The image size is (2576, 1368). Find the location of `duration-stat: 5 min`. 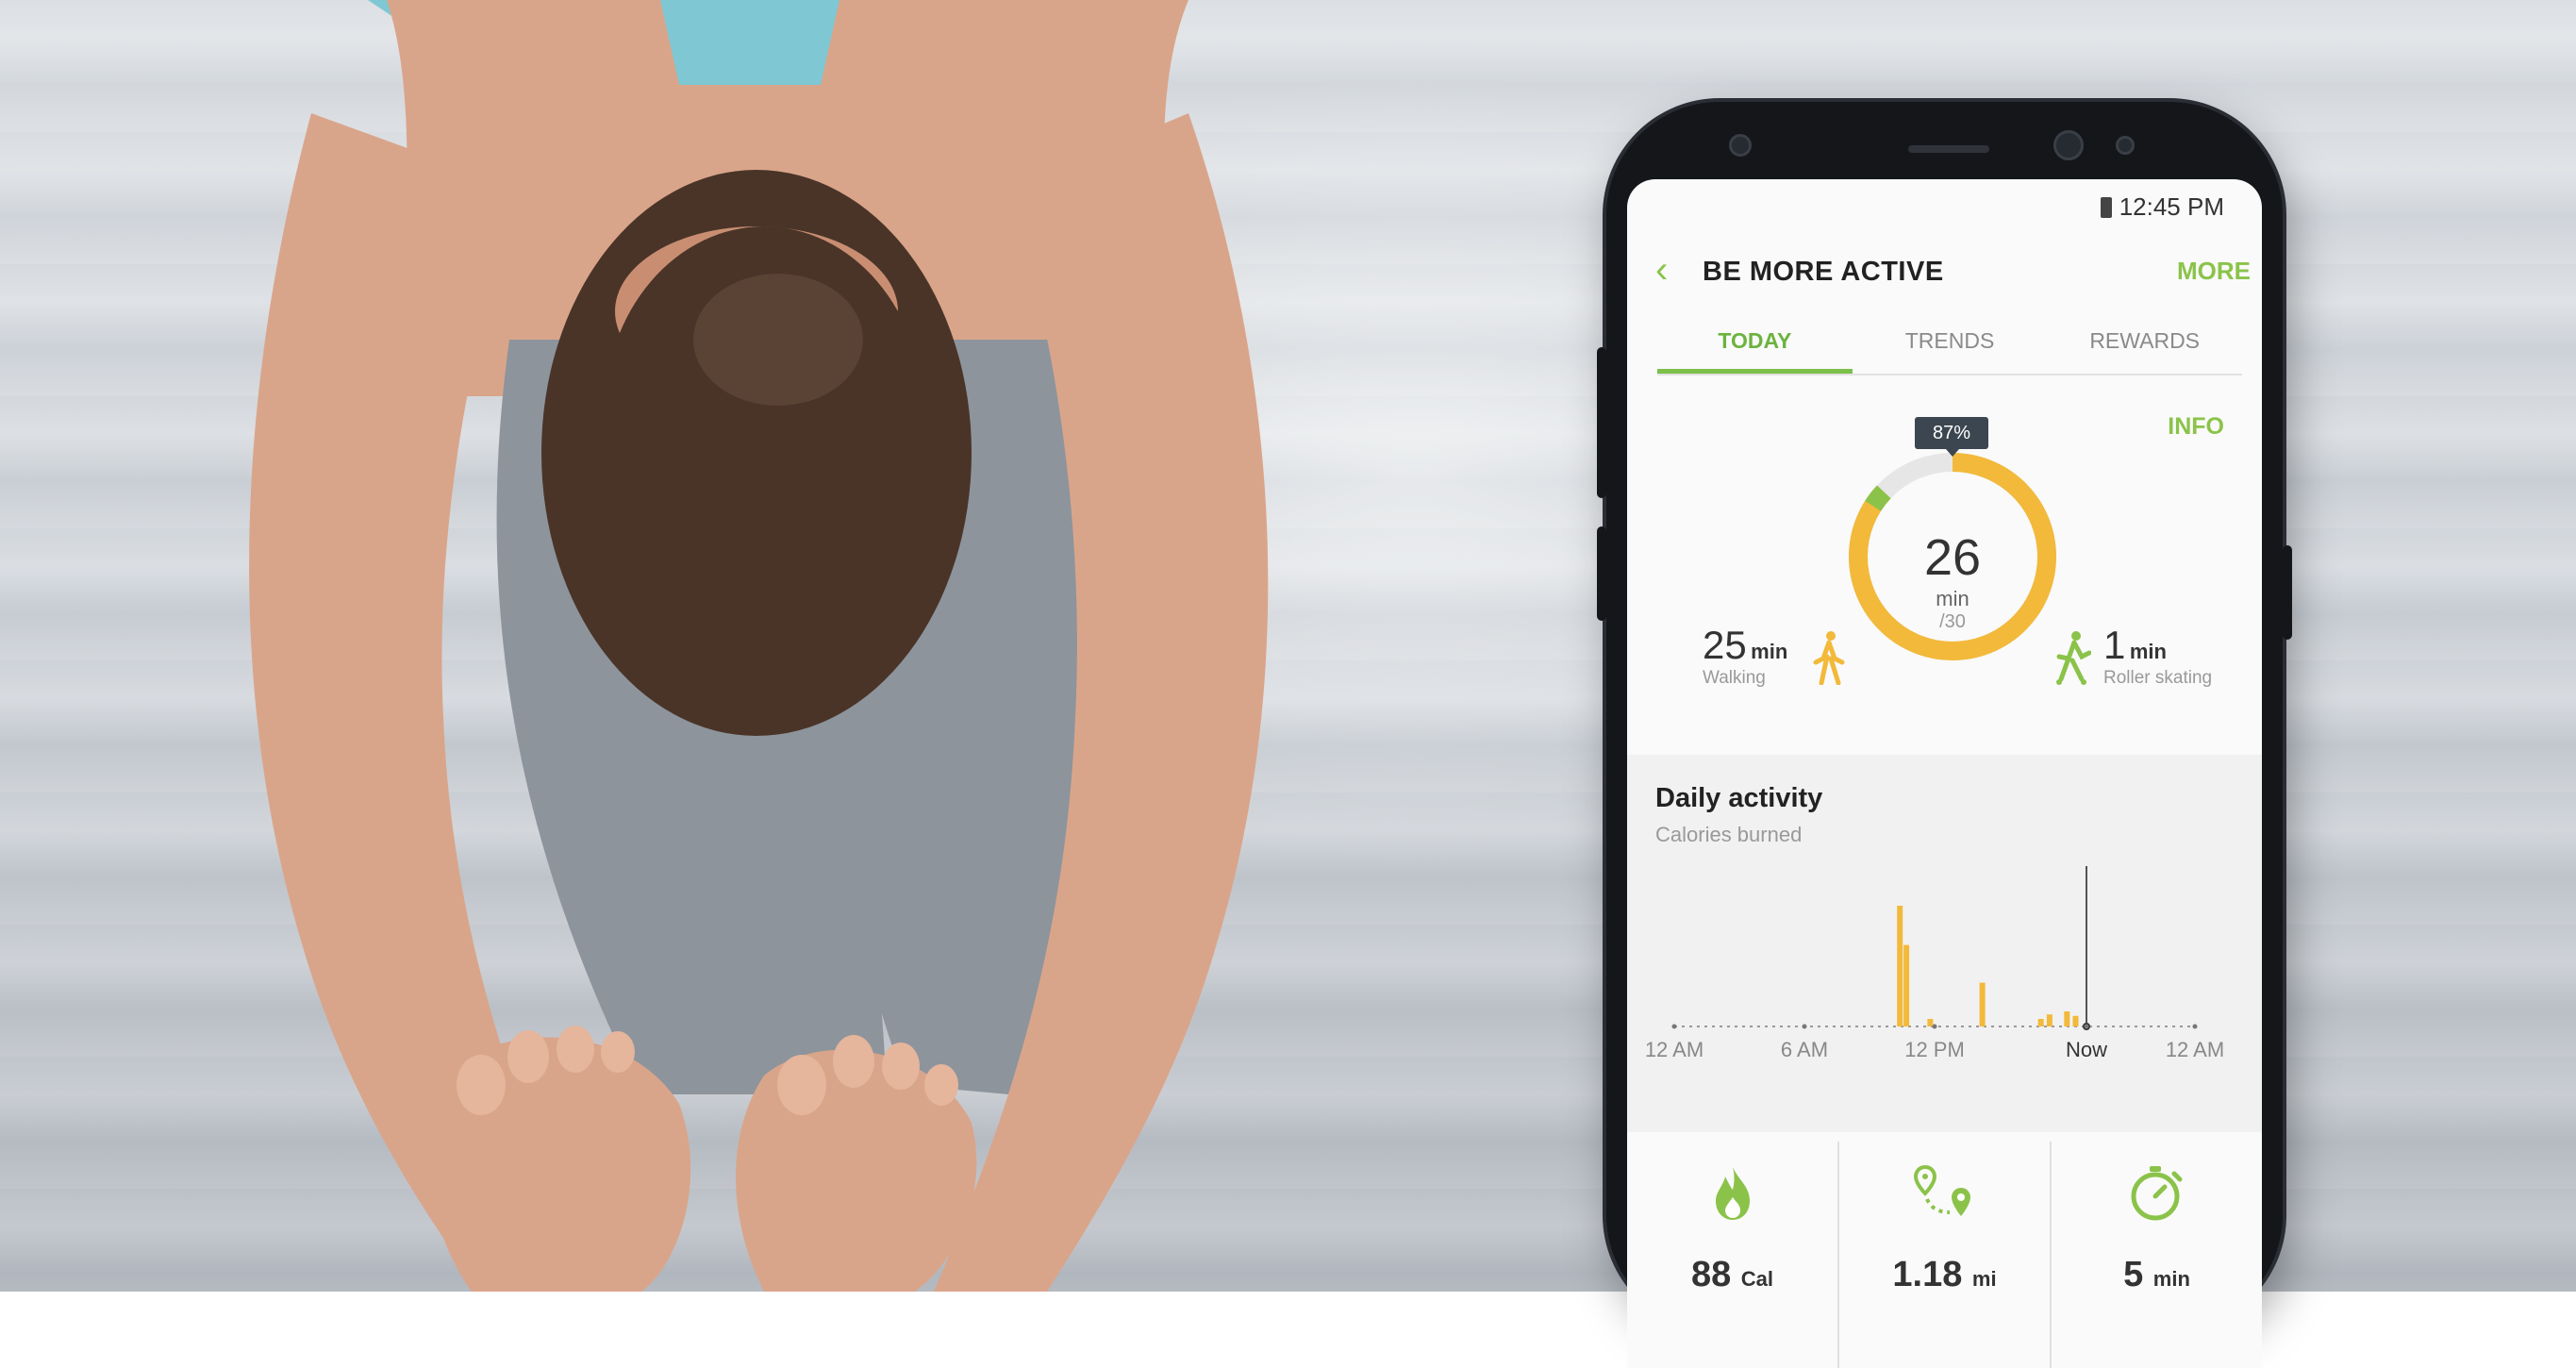

duration-stat: 5 min is located at coordinates (2156, 1255).